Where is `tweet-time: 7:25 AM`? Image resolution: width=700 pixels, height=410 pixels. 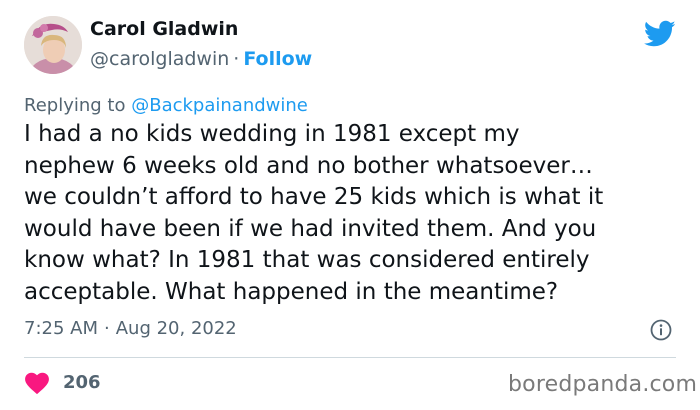
tweet-time: 7:25 AM is located at coordinates (61, 328).